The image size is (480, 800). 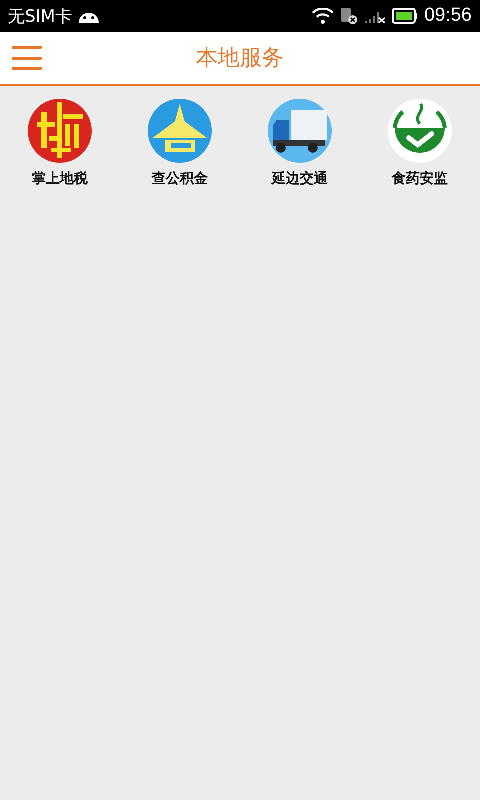 I want to click on service-item: 延边交通, so click(x=300, y=143).